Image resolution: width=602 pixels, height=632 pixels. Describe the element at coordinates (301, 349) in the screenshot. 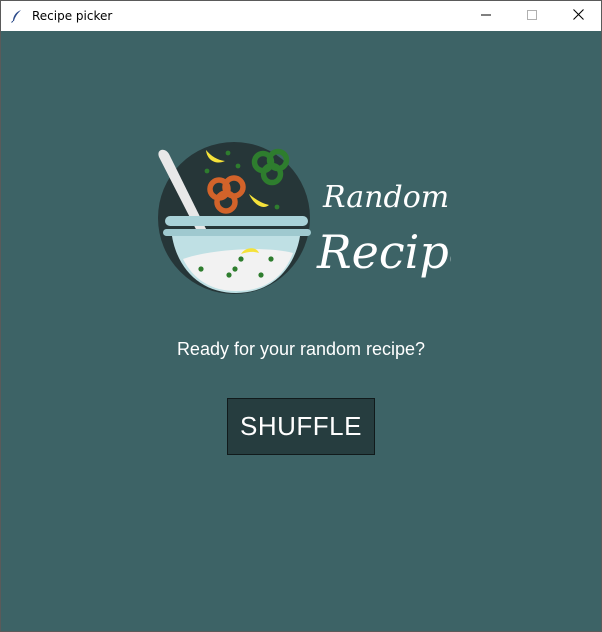

I see `prompt-text: Ready for your random recipe?` at that location.